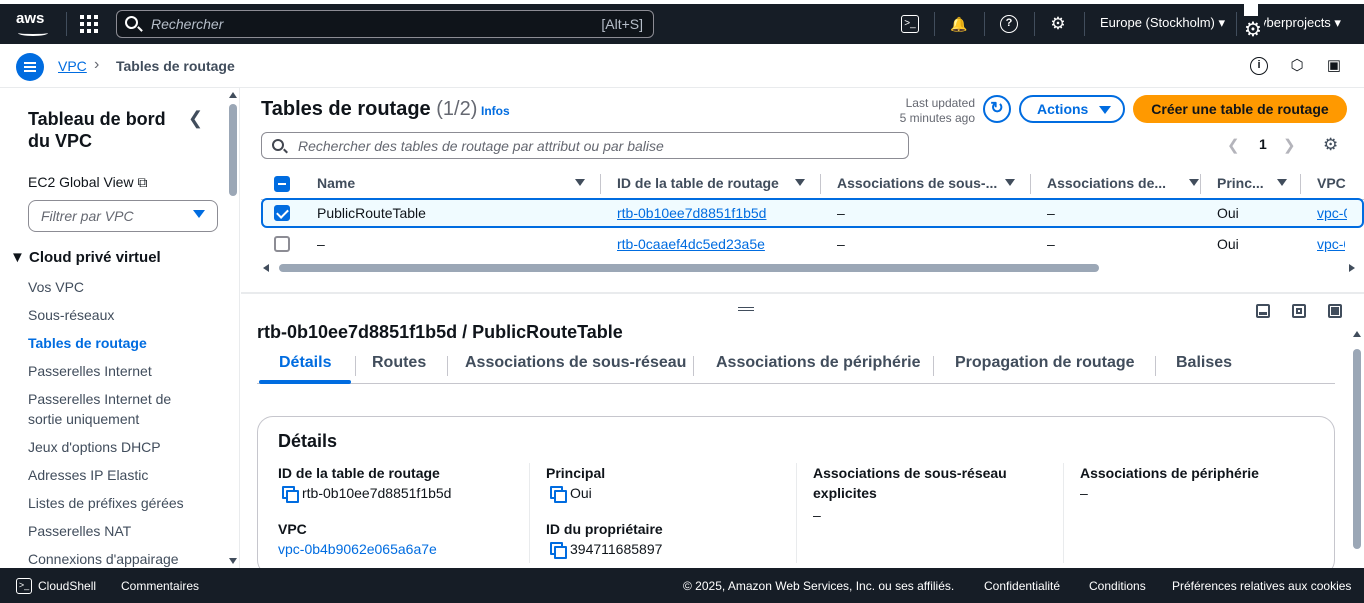  Describe the element at coordinates (187, 24) in the screenshot. I see `search-placeholder: Rechercher` at that location.